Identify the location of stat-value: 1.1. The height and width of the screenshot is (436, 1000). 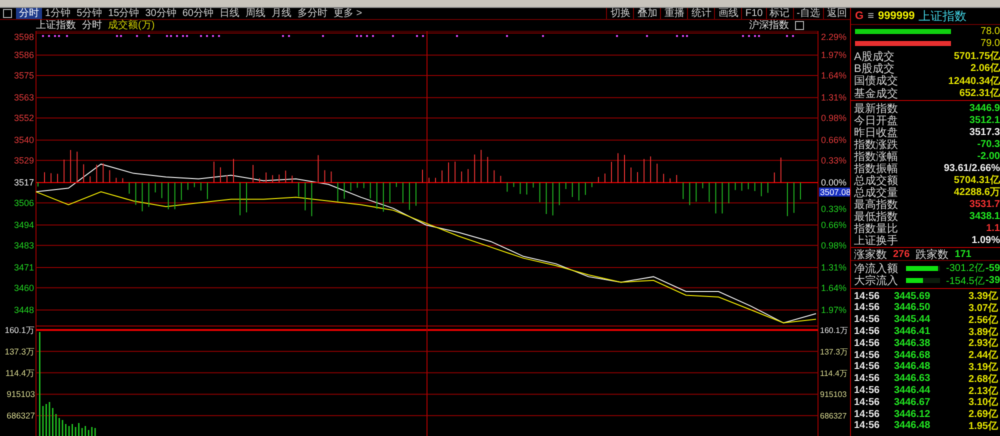
(992, 228).